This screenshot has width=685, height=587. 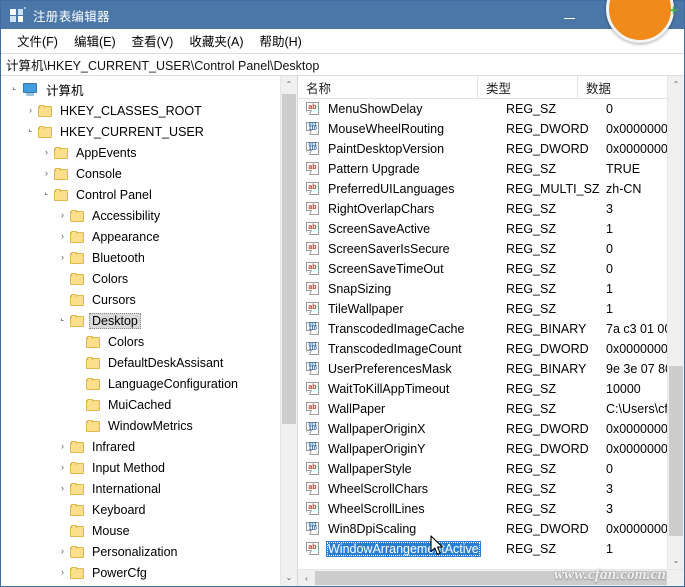 I want to click on tree-node: › AppEvents, so click(x=149, y=152).